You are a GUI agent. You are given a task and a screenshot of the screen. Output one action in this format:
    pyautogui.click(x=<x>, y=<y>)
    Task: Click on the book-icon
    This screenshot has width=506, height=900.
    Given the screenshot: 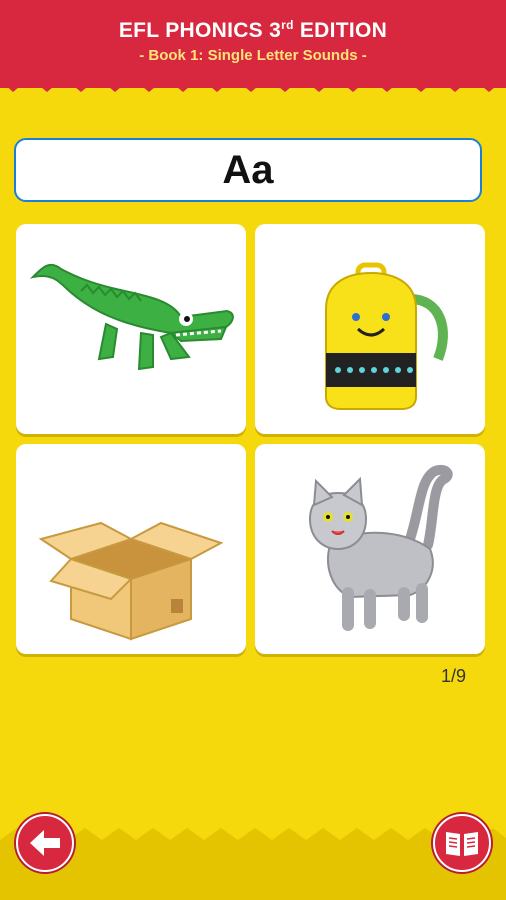 What is the action you would take?
    pyautogui.click(x=462, y=844)
    